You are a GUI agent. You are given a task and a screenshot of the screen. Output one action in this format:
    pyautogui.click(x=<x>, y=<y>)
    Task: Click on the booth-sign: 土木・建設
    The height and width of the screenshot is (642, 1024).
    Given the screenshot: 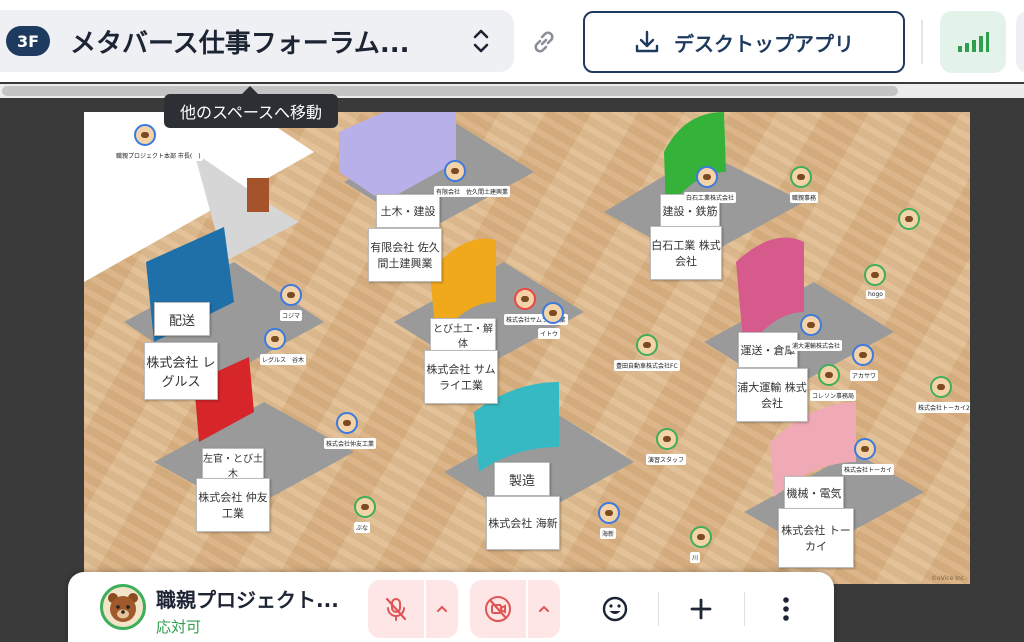 What is the action you would take?
    pyautogui.click(x=408, y=211)
    